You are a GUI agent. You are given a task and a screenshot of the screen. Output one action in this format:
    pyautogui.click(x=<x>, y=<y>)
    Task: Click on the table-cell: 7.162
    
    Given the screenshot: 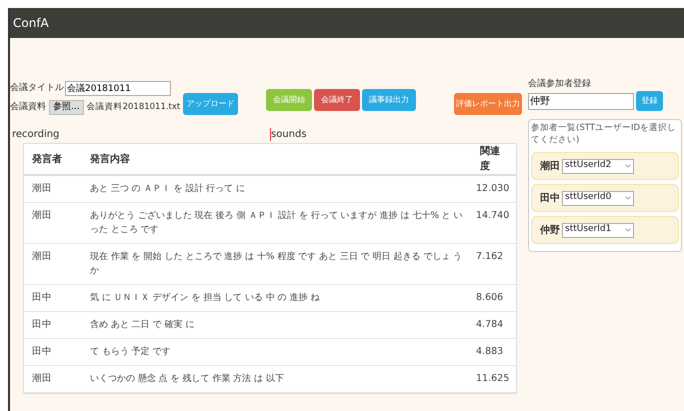 What is the action you would take?
    pyautogui.click(x=490, y=256)
    